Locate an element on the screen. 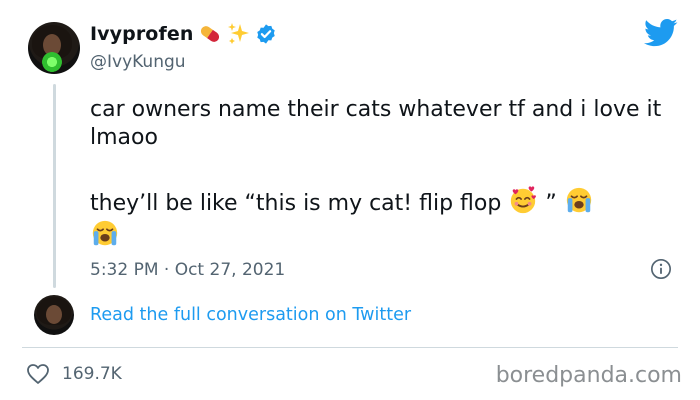 This screenshot has width=700, height=400. like-count: 169.7K is located at coordinates (92, 374).